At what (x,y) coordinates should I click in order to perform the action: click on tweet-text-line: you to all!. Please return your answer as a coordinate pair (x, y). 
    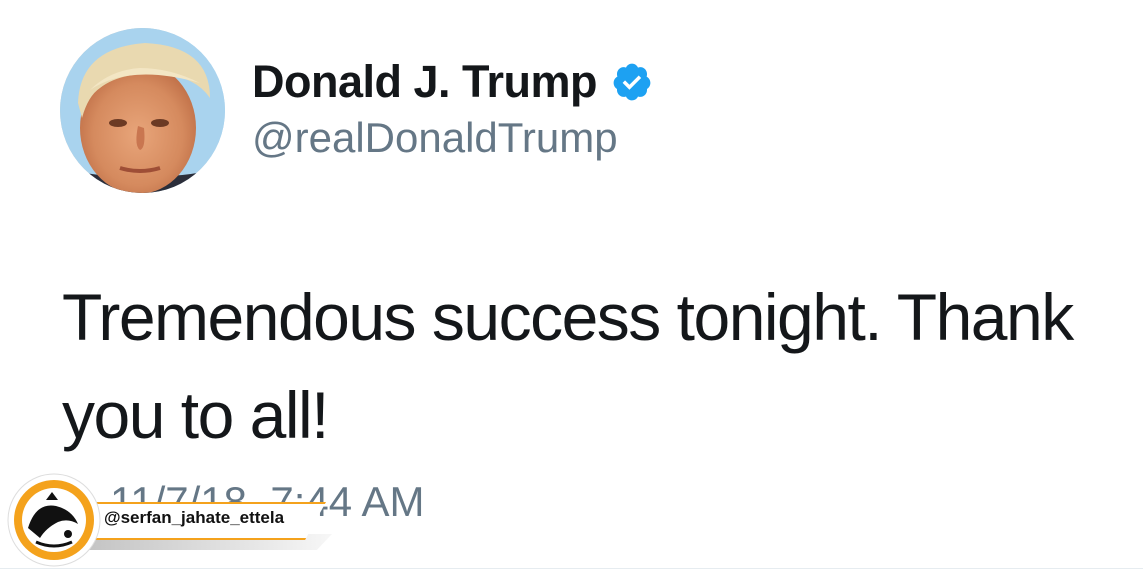
    Looking at the image, I should click on (196, 415).